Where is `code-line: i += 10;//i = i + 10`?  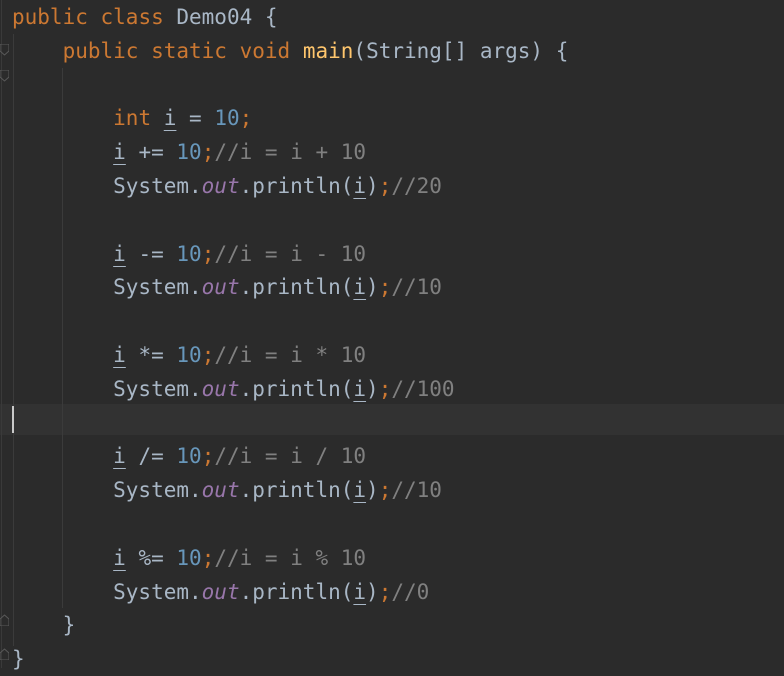
code-line: i += 10;//i = i + 10 is located at coordinates (189, 152).